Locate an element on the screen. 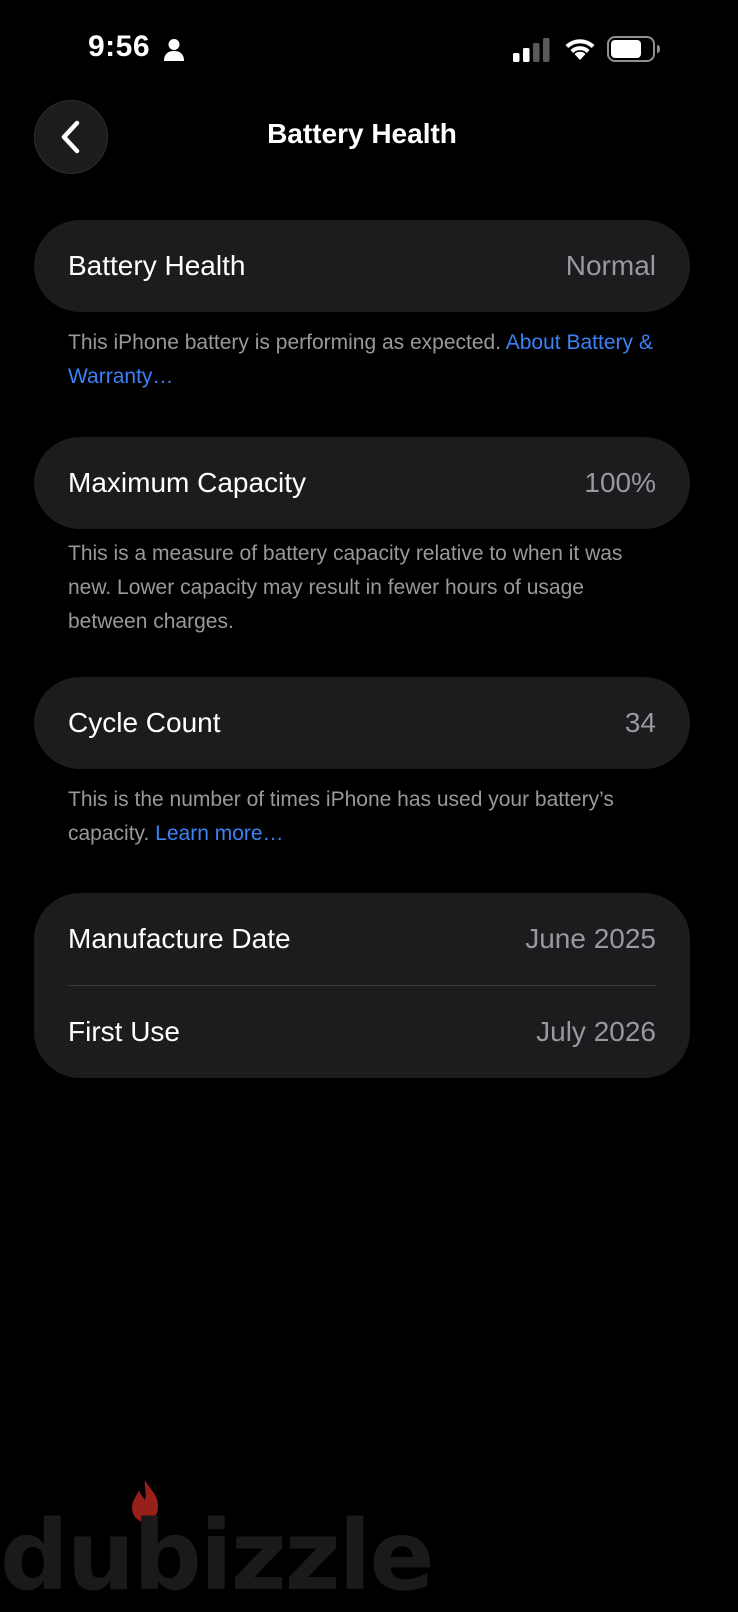 The height and width of the screenshot is (1612, 738). battery-health-card: Battery Health Normal is located at coordinates (362, 266).